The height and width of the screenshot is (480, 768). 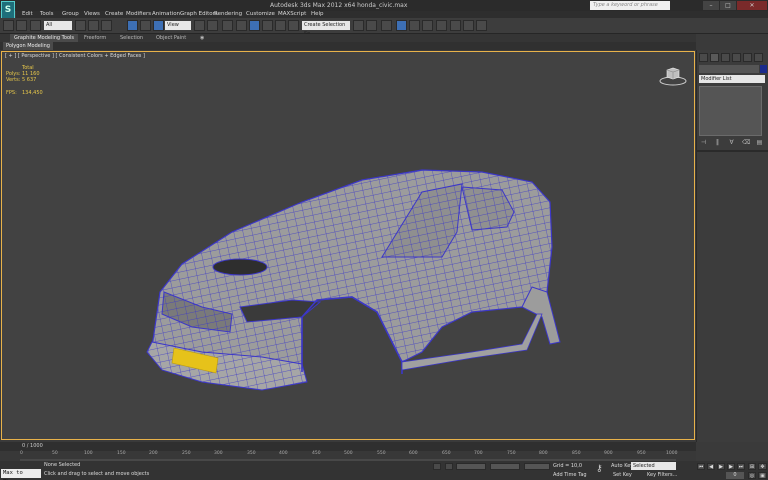 I want to click on go-to-end-icon: ⏭, so click(x=741, y=466).